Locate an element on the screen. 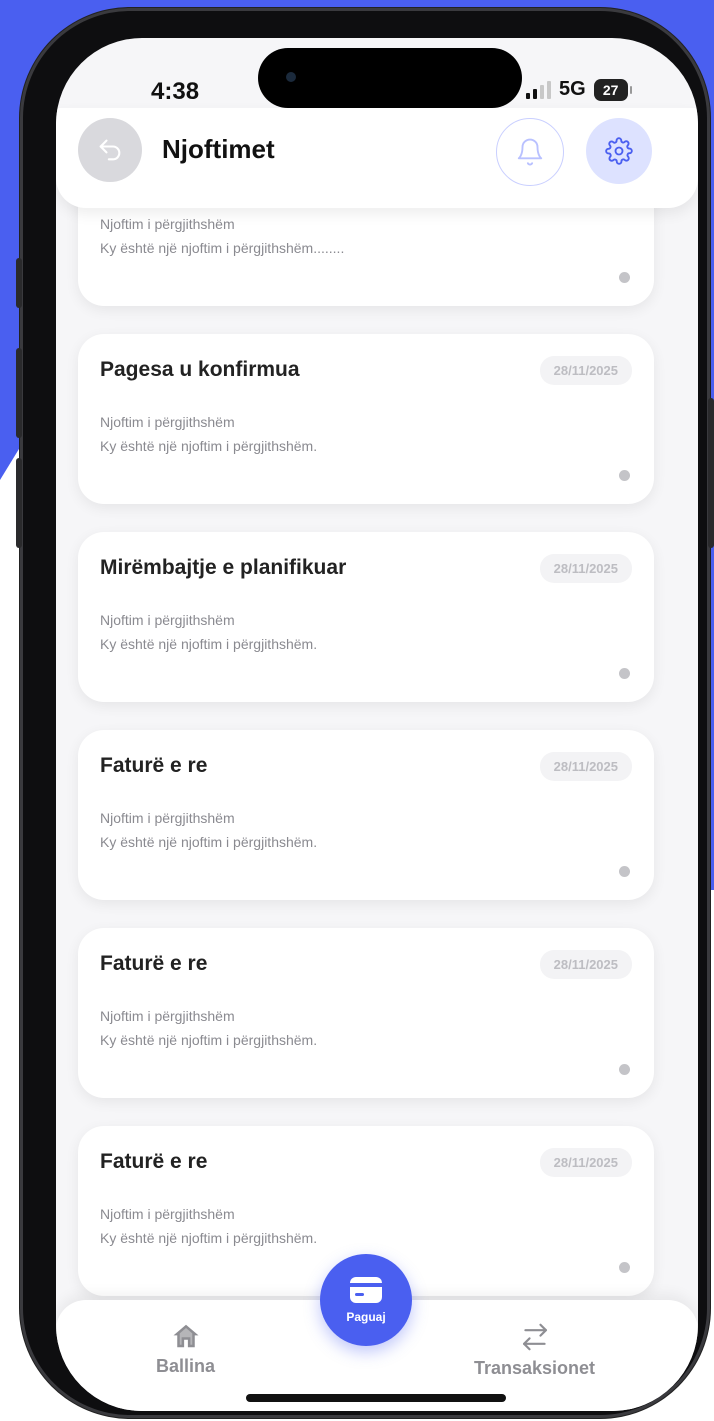  home-icon is located at coordinates (186, 1336).